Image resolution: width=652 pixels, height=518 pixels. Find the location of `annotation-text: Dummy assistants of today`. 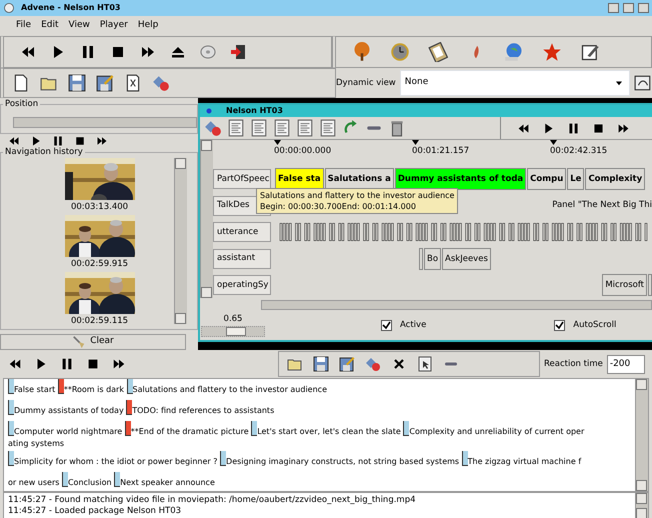

annotation-text: Dummy assistants of today is located at coordinates (69, 410).